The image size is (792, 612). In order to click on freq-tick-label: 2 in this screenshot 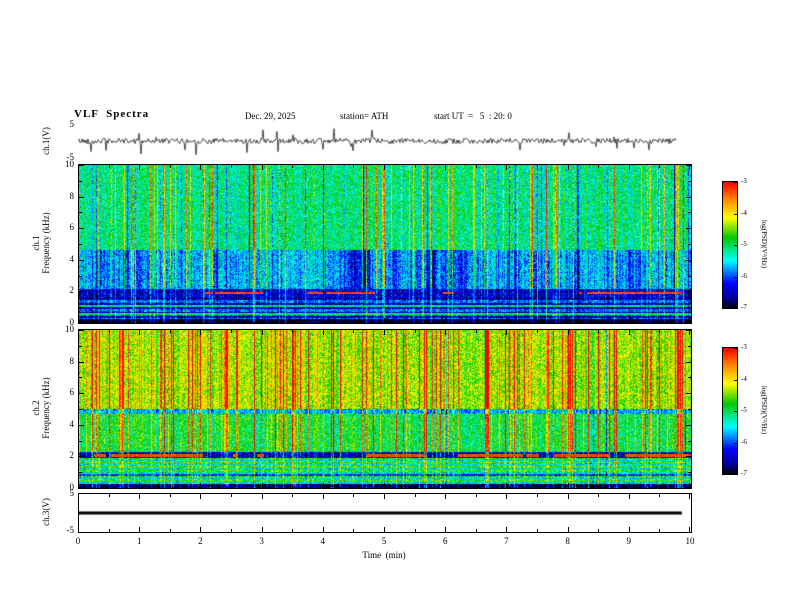, I will do `click(72, 455)`.